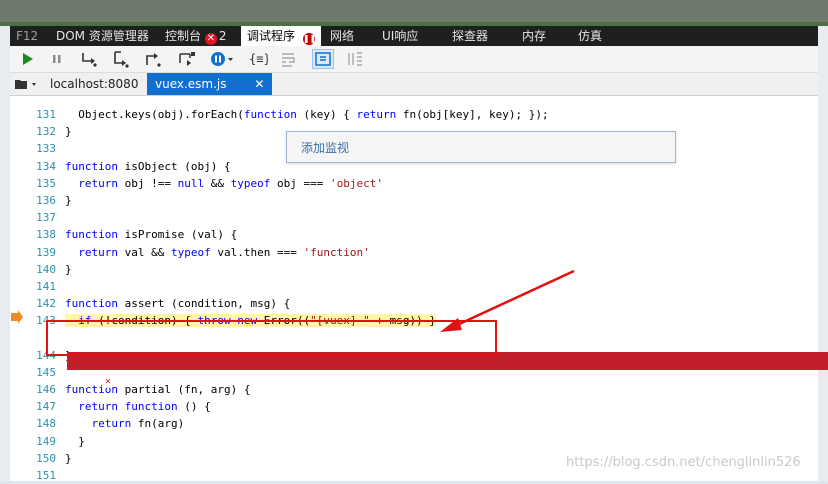 Image resolution: width=828 pixels, height=484 pixels. Describe the element at coordinates (27, 36) in the screenshot. I see `f12-label: F12` at that location.